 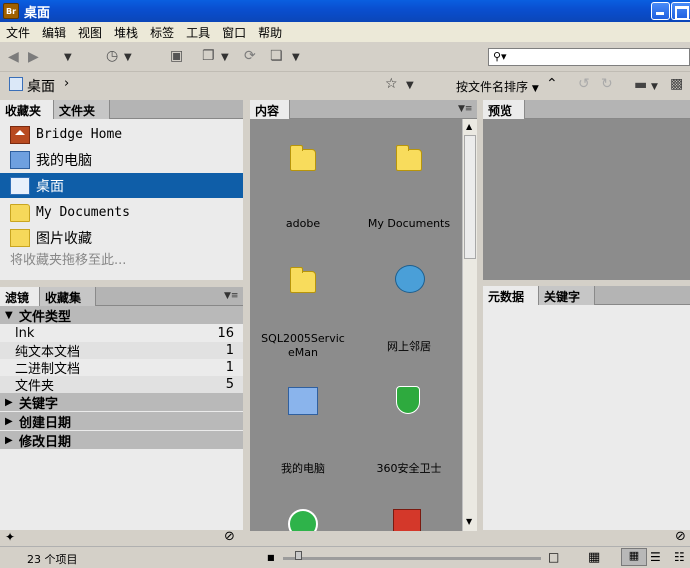 I want to click on breadcrumb: 桌面, so click(x=41, y=86).